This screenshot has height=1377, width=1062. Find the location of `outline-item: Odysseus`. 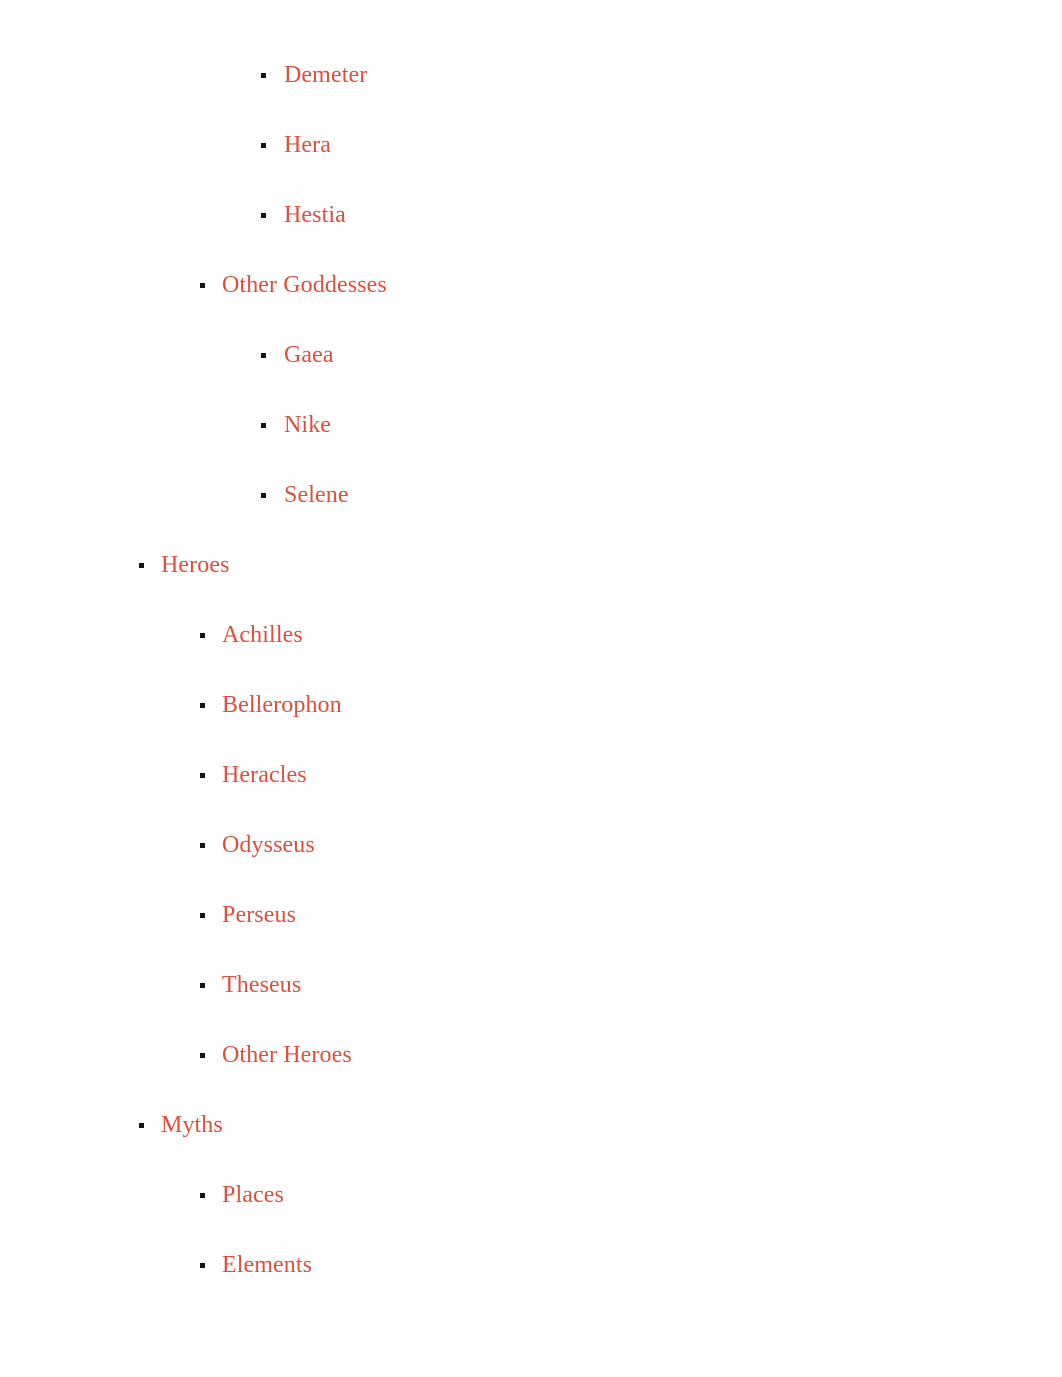

outline-item: Odysseus is located at coordinates (531, 845).